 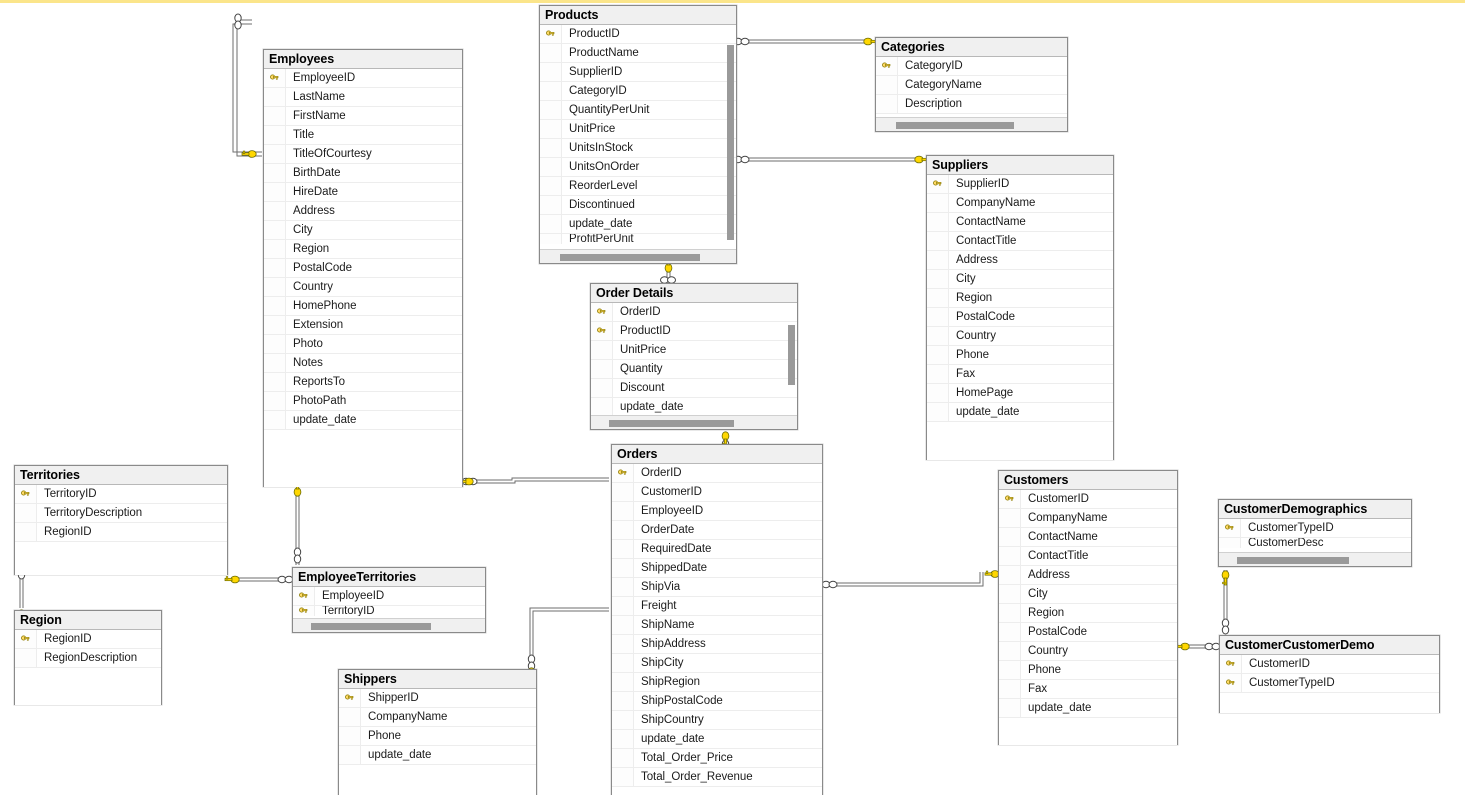 I want to click on column-row: CustomerDesc, so click(x=1315, y=543).